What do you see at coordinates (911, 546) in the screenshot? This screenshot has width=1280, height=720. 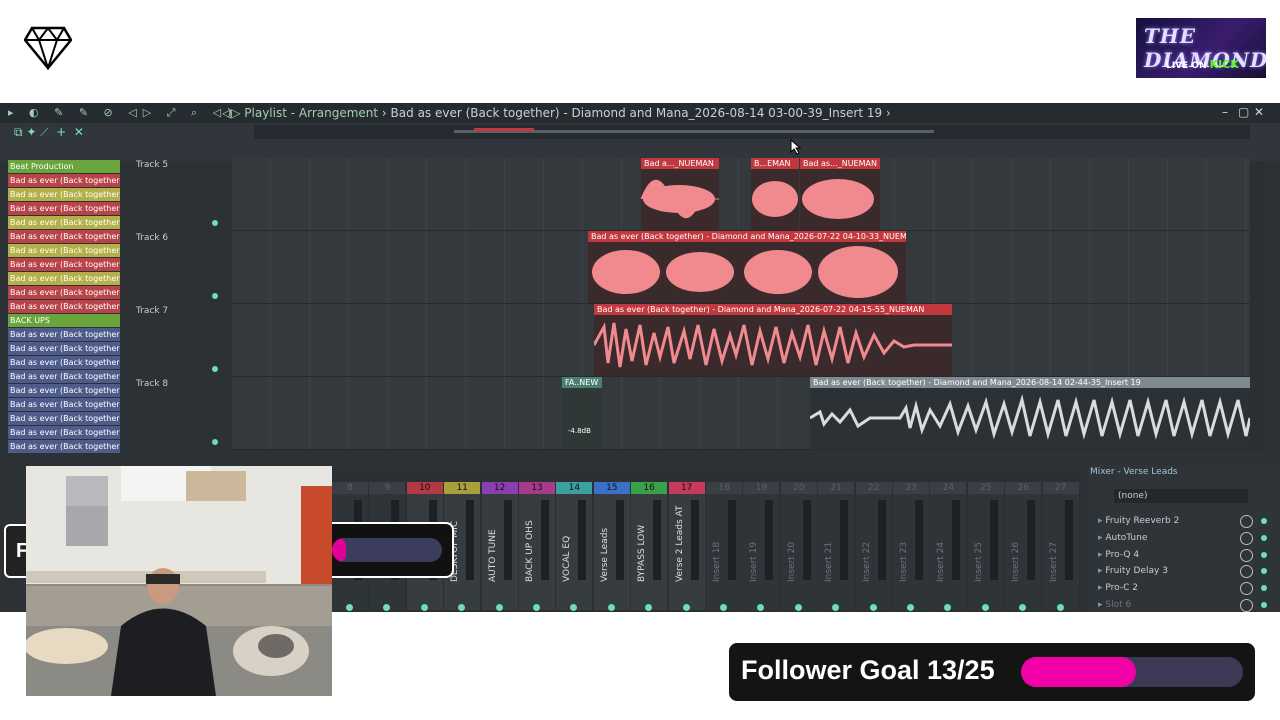 I see `mixer-strip: 23 Insert 23` at bounding box center [911, 546].